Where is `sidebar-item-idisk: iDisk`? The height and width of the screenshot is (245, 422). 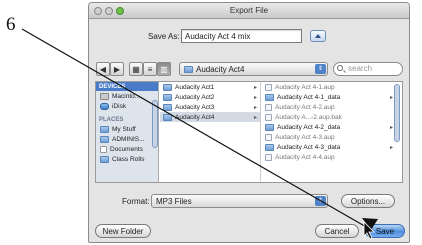
sidebar-item-idisk: iDisk is located at coordinates (127, 106).